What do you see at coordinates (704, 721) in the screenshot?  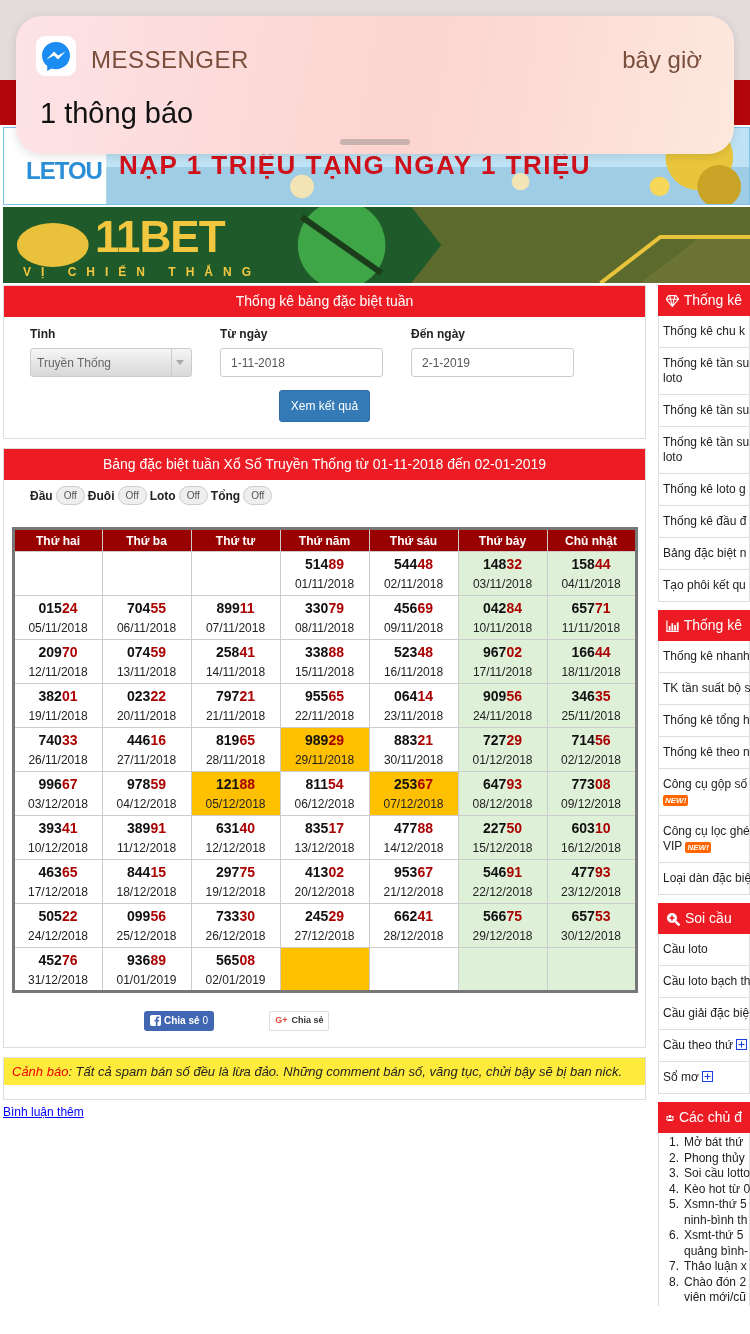 I see `sidebar-link: Thống kê tổng h` at bounding box center [704, 721].